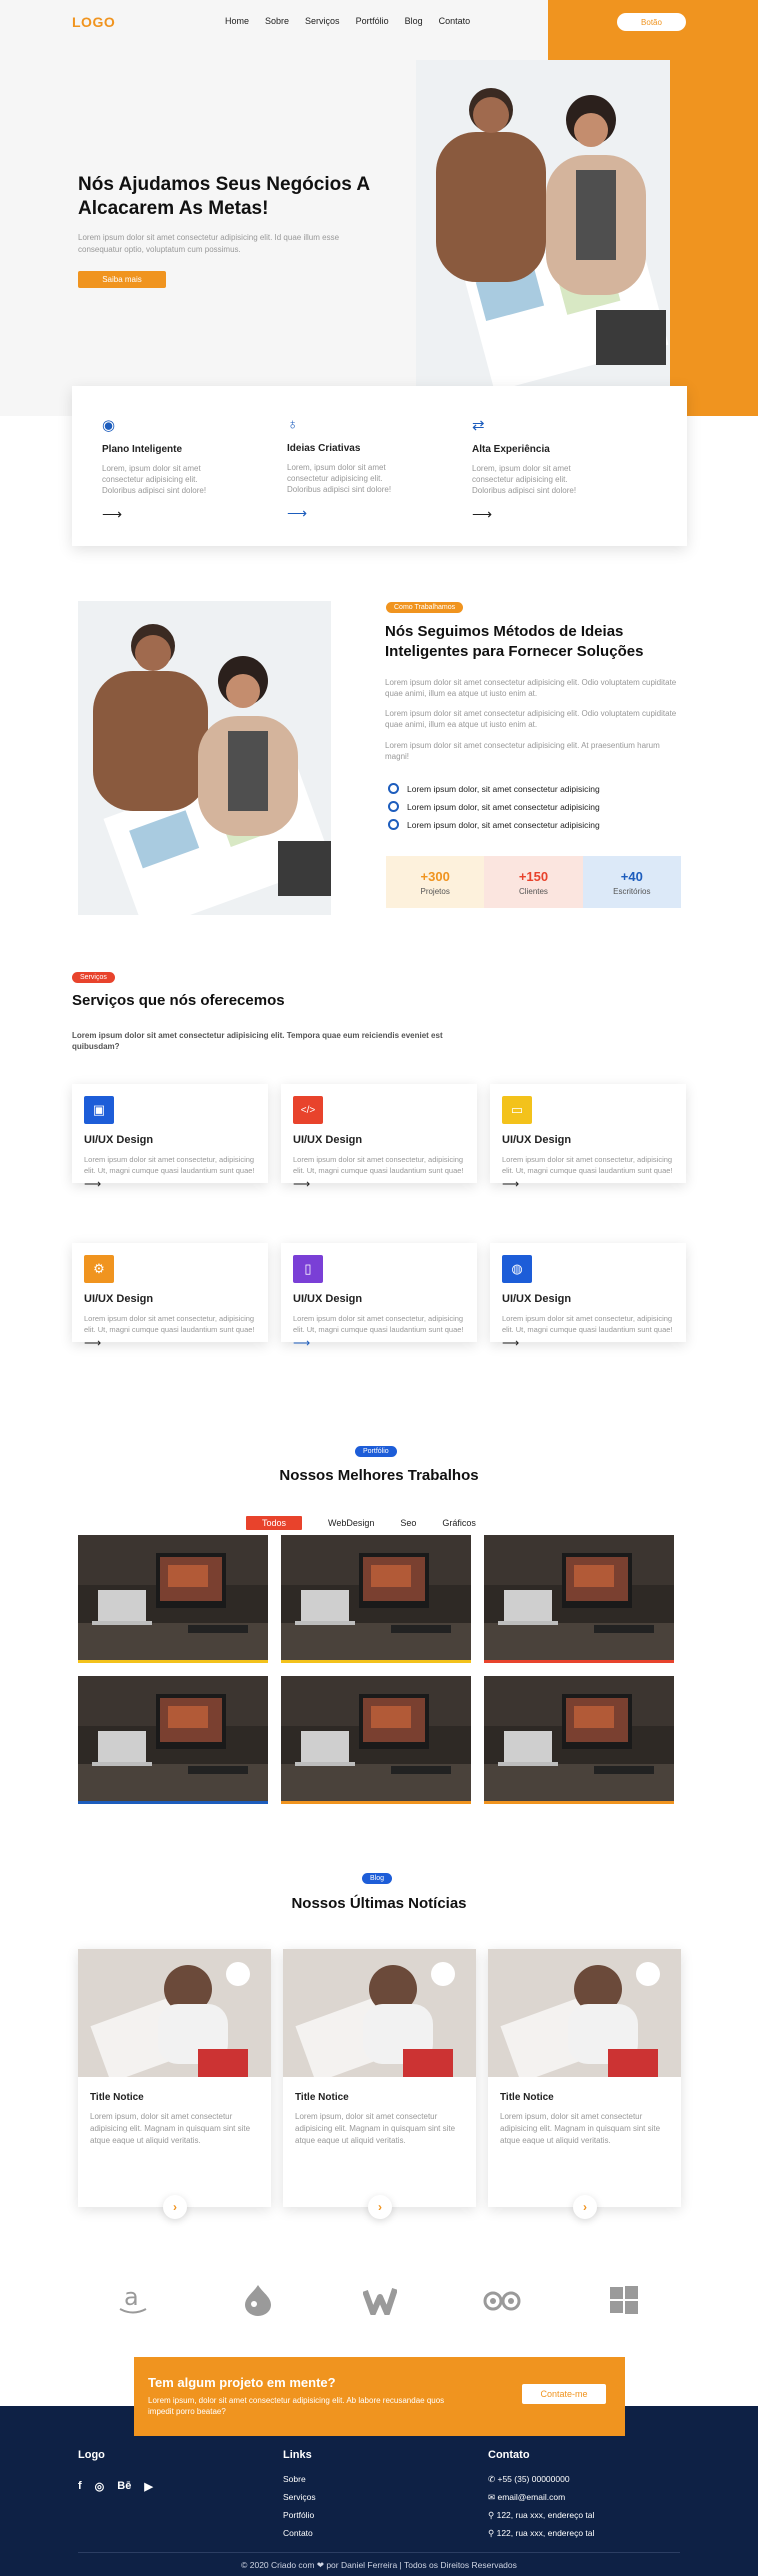 This screenshot has width=758, height=2576. What do you see at coordinates (297, 2455) in the screenshot?
I see `links-heading: Links` at bounding box center [297, 2455].